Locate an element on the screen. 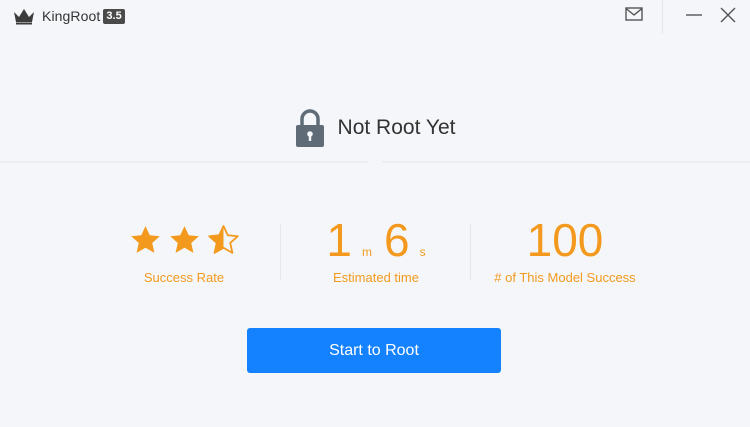 This screenshot has width=750, height=427. time-seconds: 6 is located at coordinates (397, 240).